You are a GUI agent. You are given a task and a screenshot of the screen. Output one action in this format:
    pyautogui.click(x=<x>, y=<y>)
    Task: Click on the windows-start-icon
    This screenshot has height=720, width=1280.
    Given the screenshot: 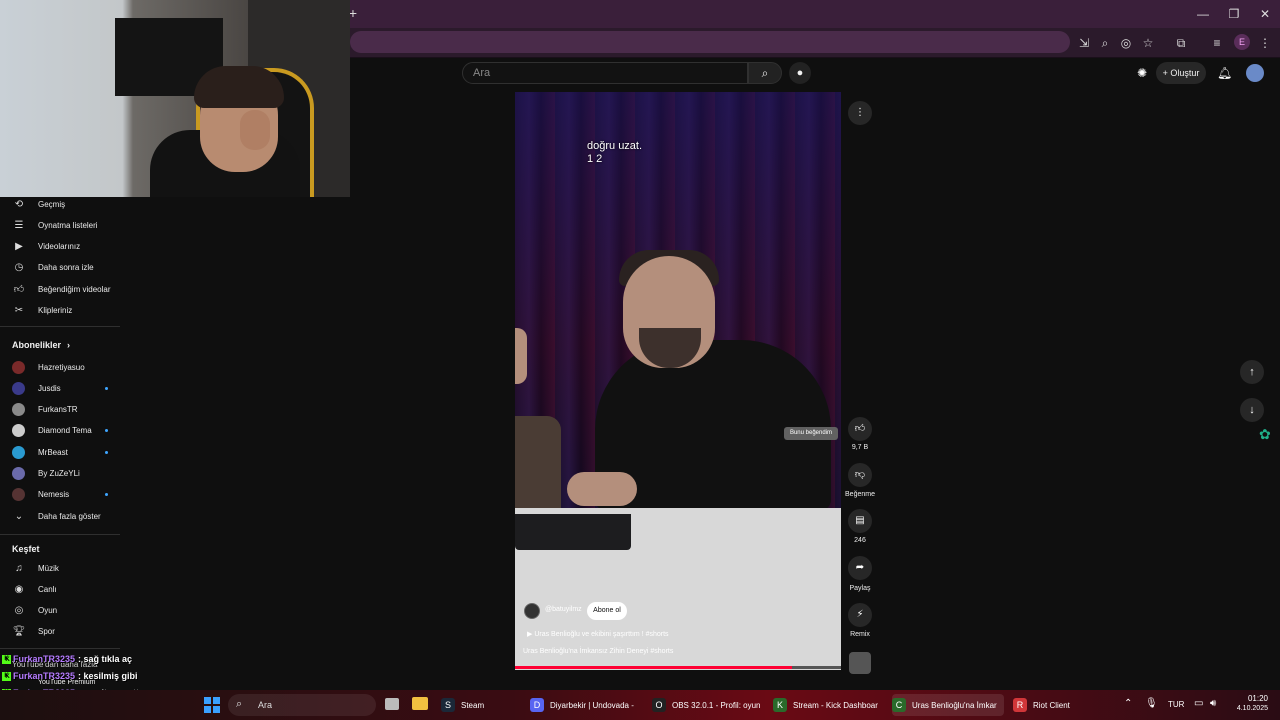 What is the action you would take?
    pyautogui.click(x=212, y=705)
    